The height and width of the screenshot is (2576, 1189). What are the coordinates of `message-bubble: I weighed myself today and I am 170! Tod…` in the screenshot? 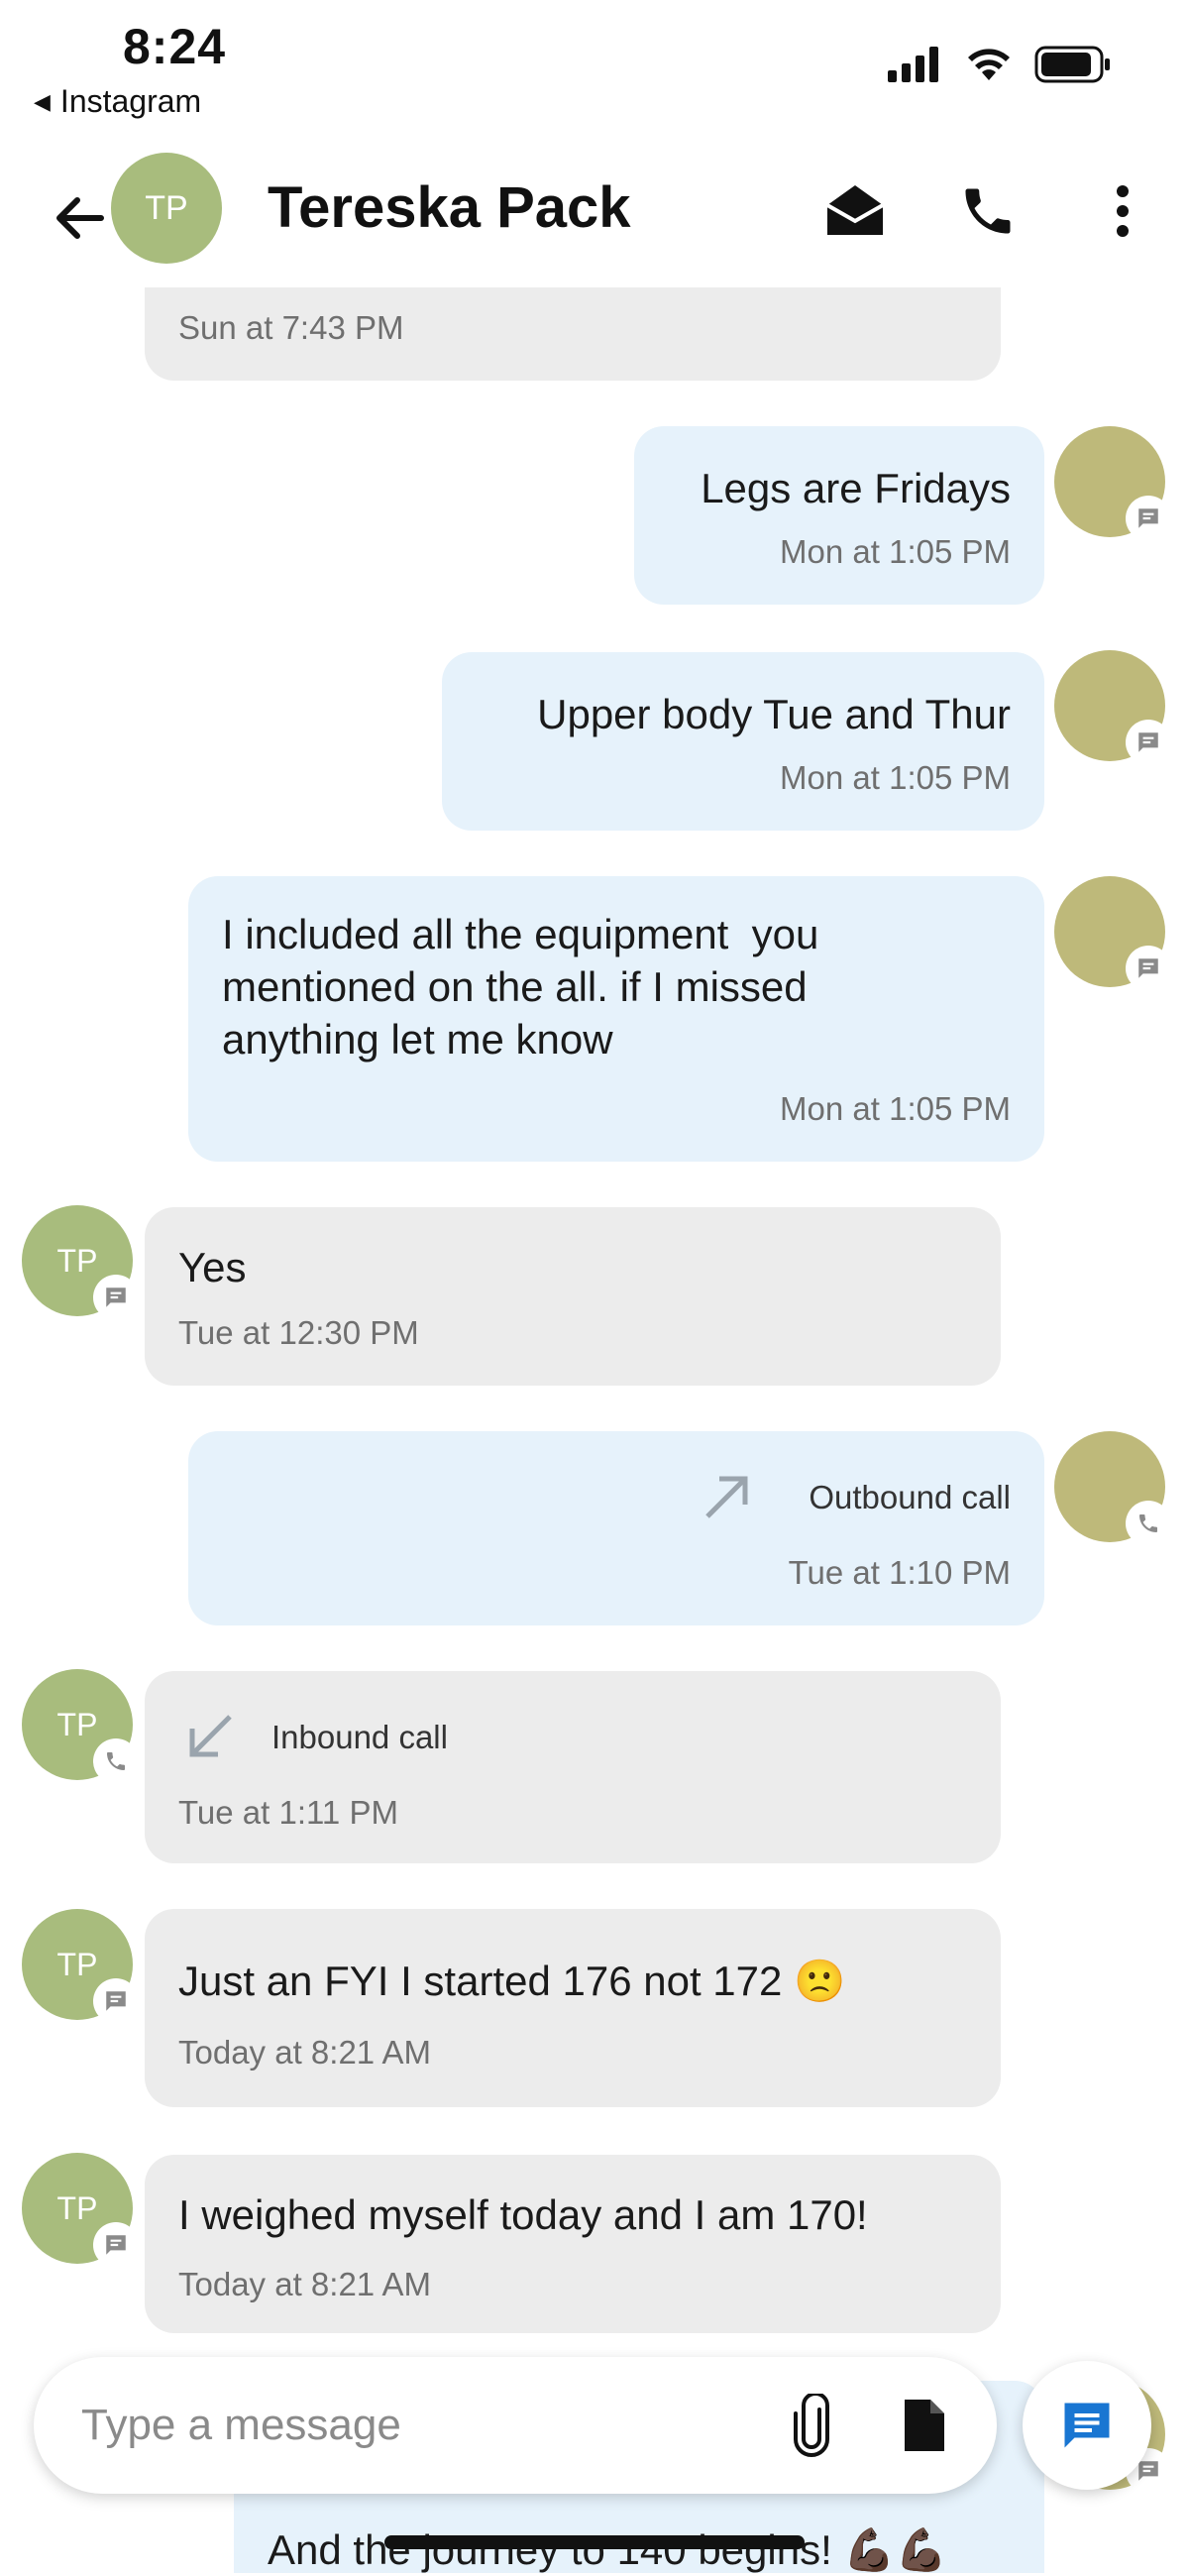 It's located at (573, 2244).